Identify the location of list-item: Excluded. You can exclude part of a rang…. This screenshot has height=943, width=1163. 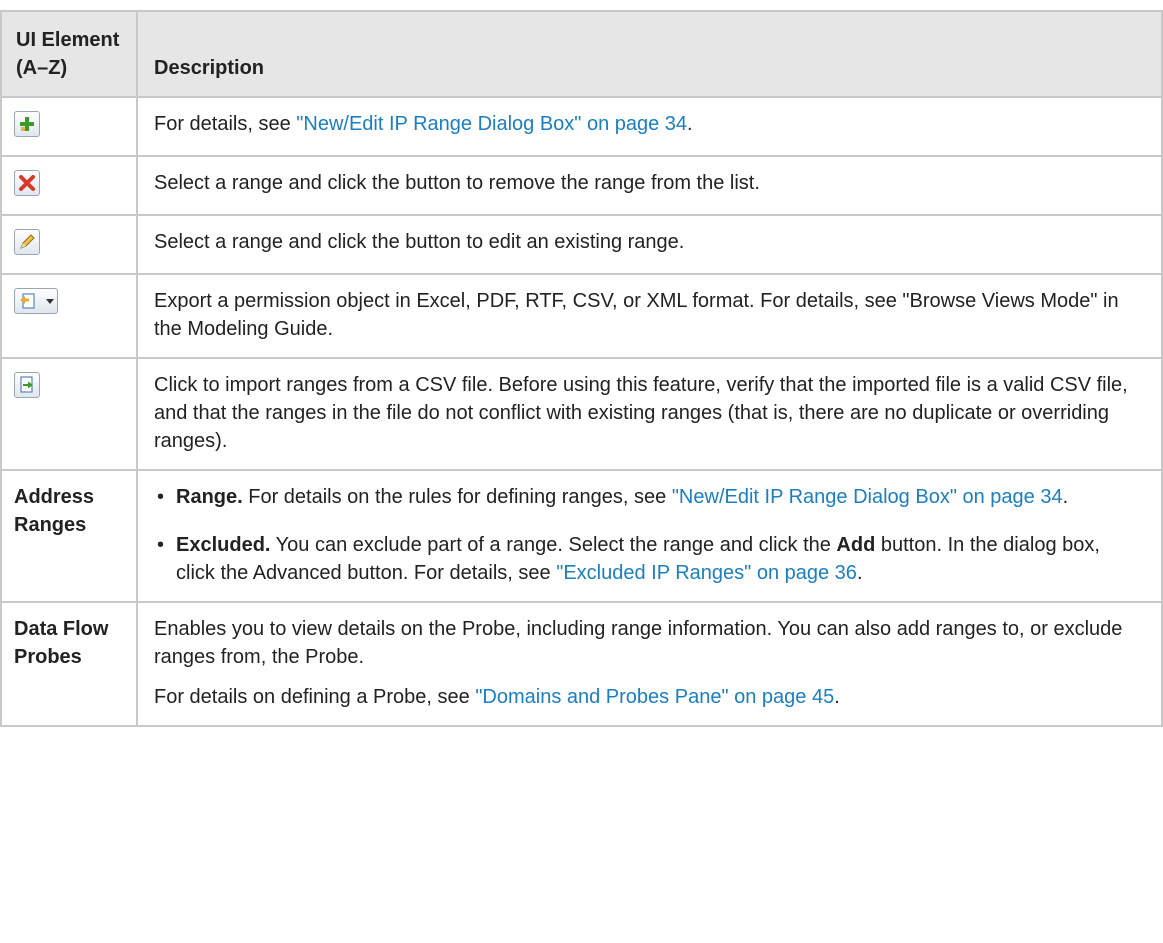
(648, 559).